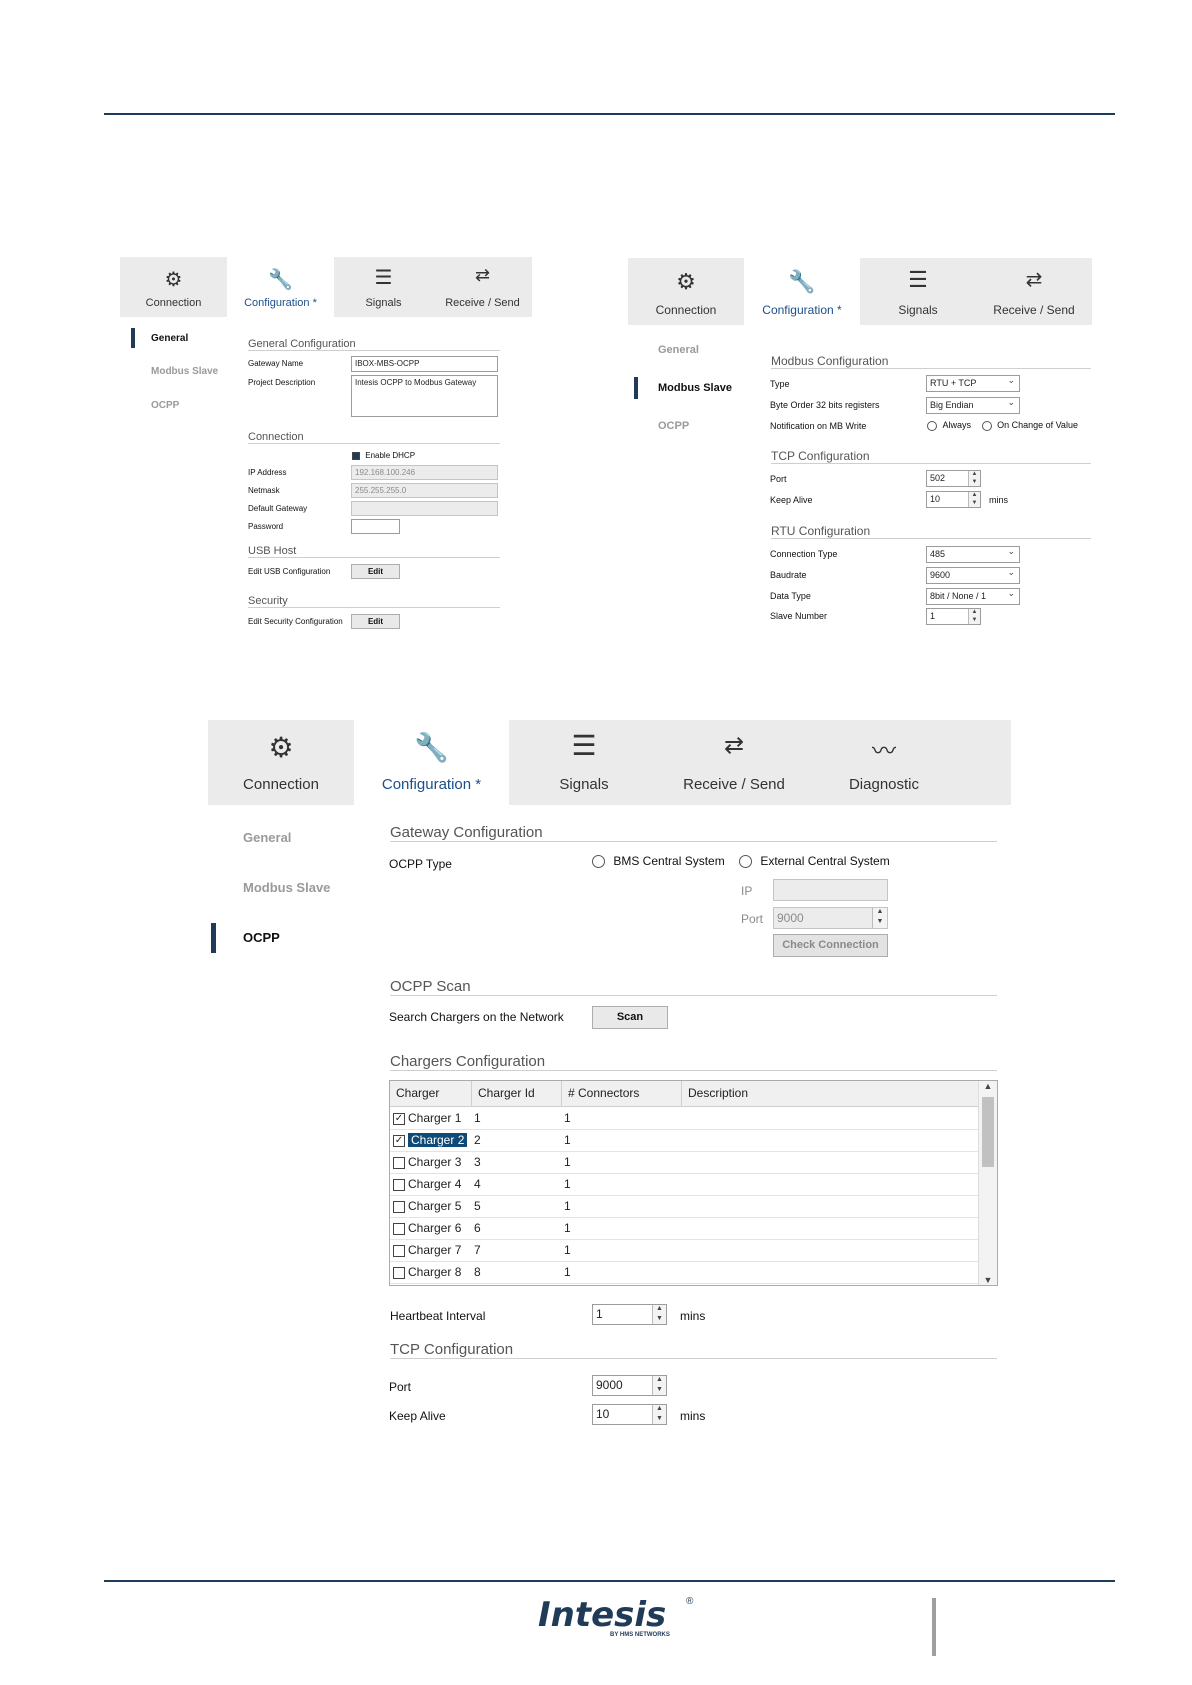  Describe the element at coordinates (598, 862) in the screenshot. I see `bms-central-radio` at that location.